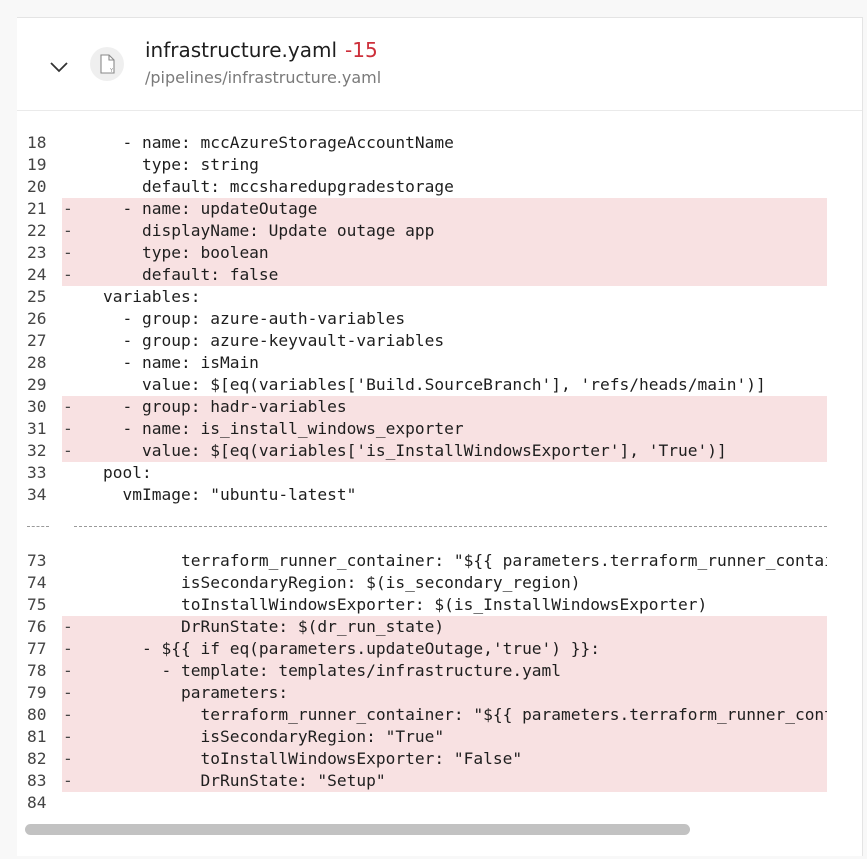  I want to click on removed-line: 82- toInstallWindowsExporter: "False", so click(439, 759).